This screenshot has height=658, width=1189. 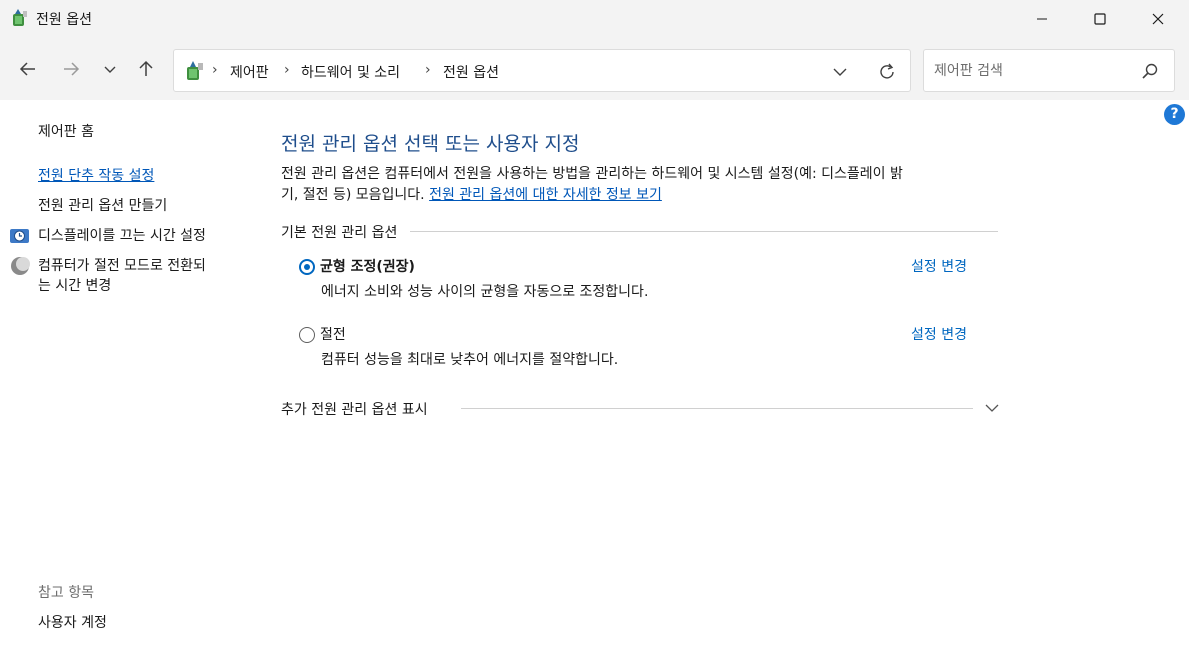 I want to click on sidebar-item-label: 컴퓨터가 절전 모드로 전환되, so click(x=122, y=266).